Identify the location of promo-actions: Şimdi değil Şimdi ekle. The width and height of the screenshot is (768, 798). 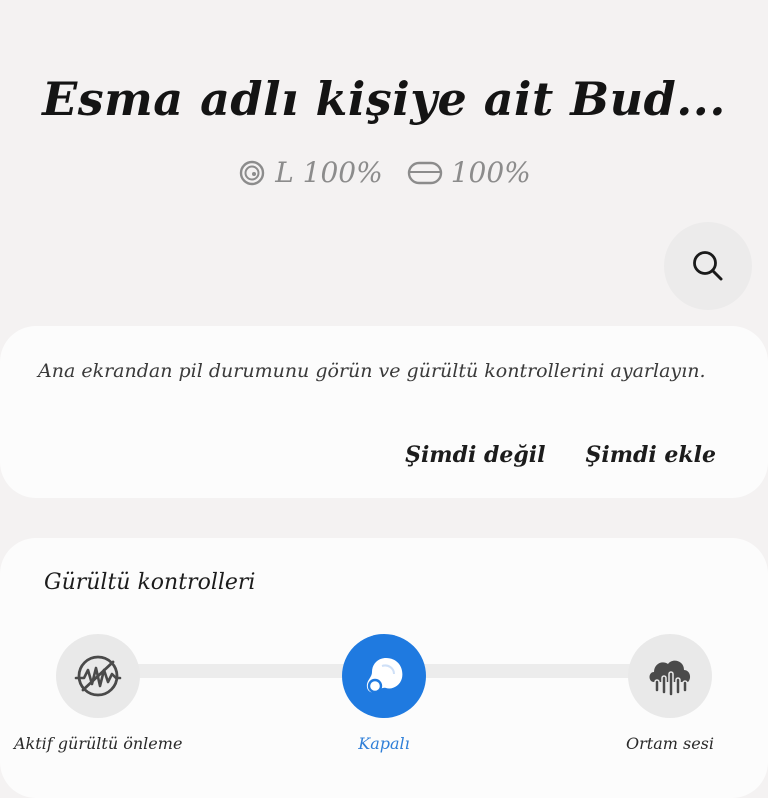
(560, 455).